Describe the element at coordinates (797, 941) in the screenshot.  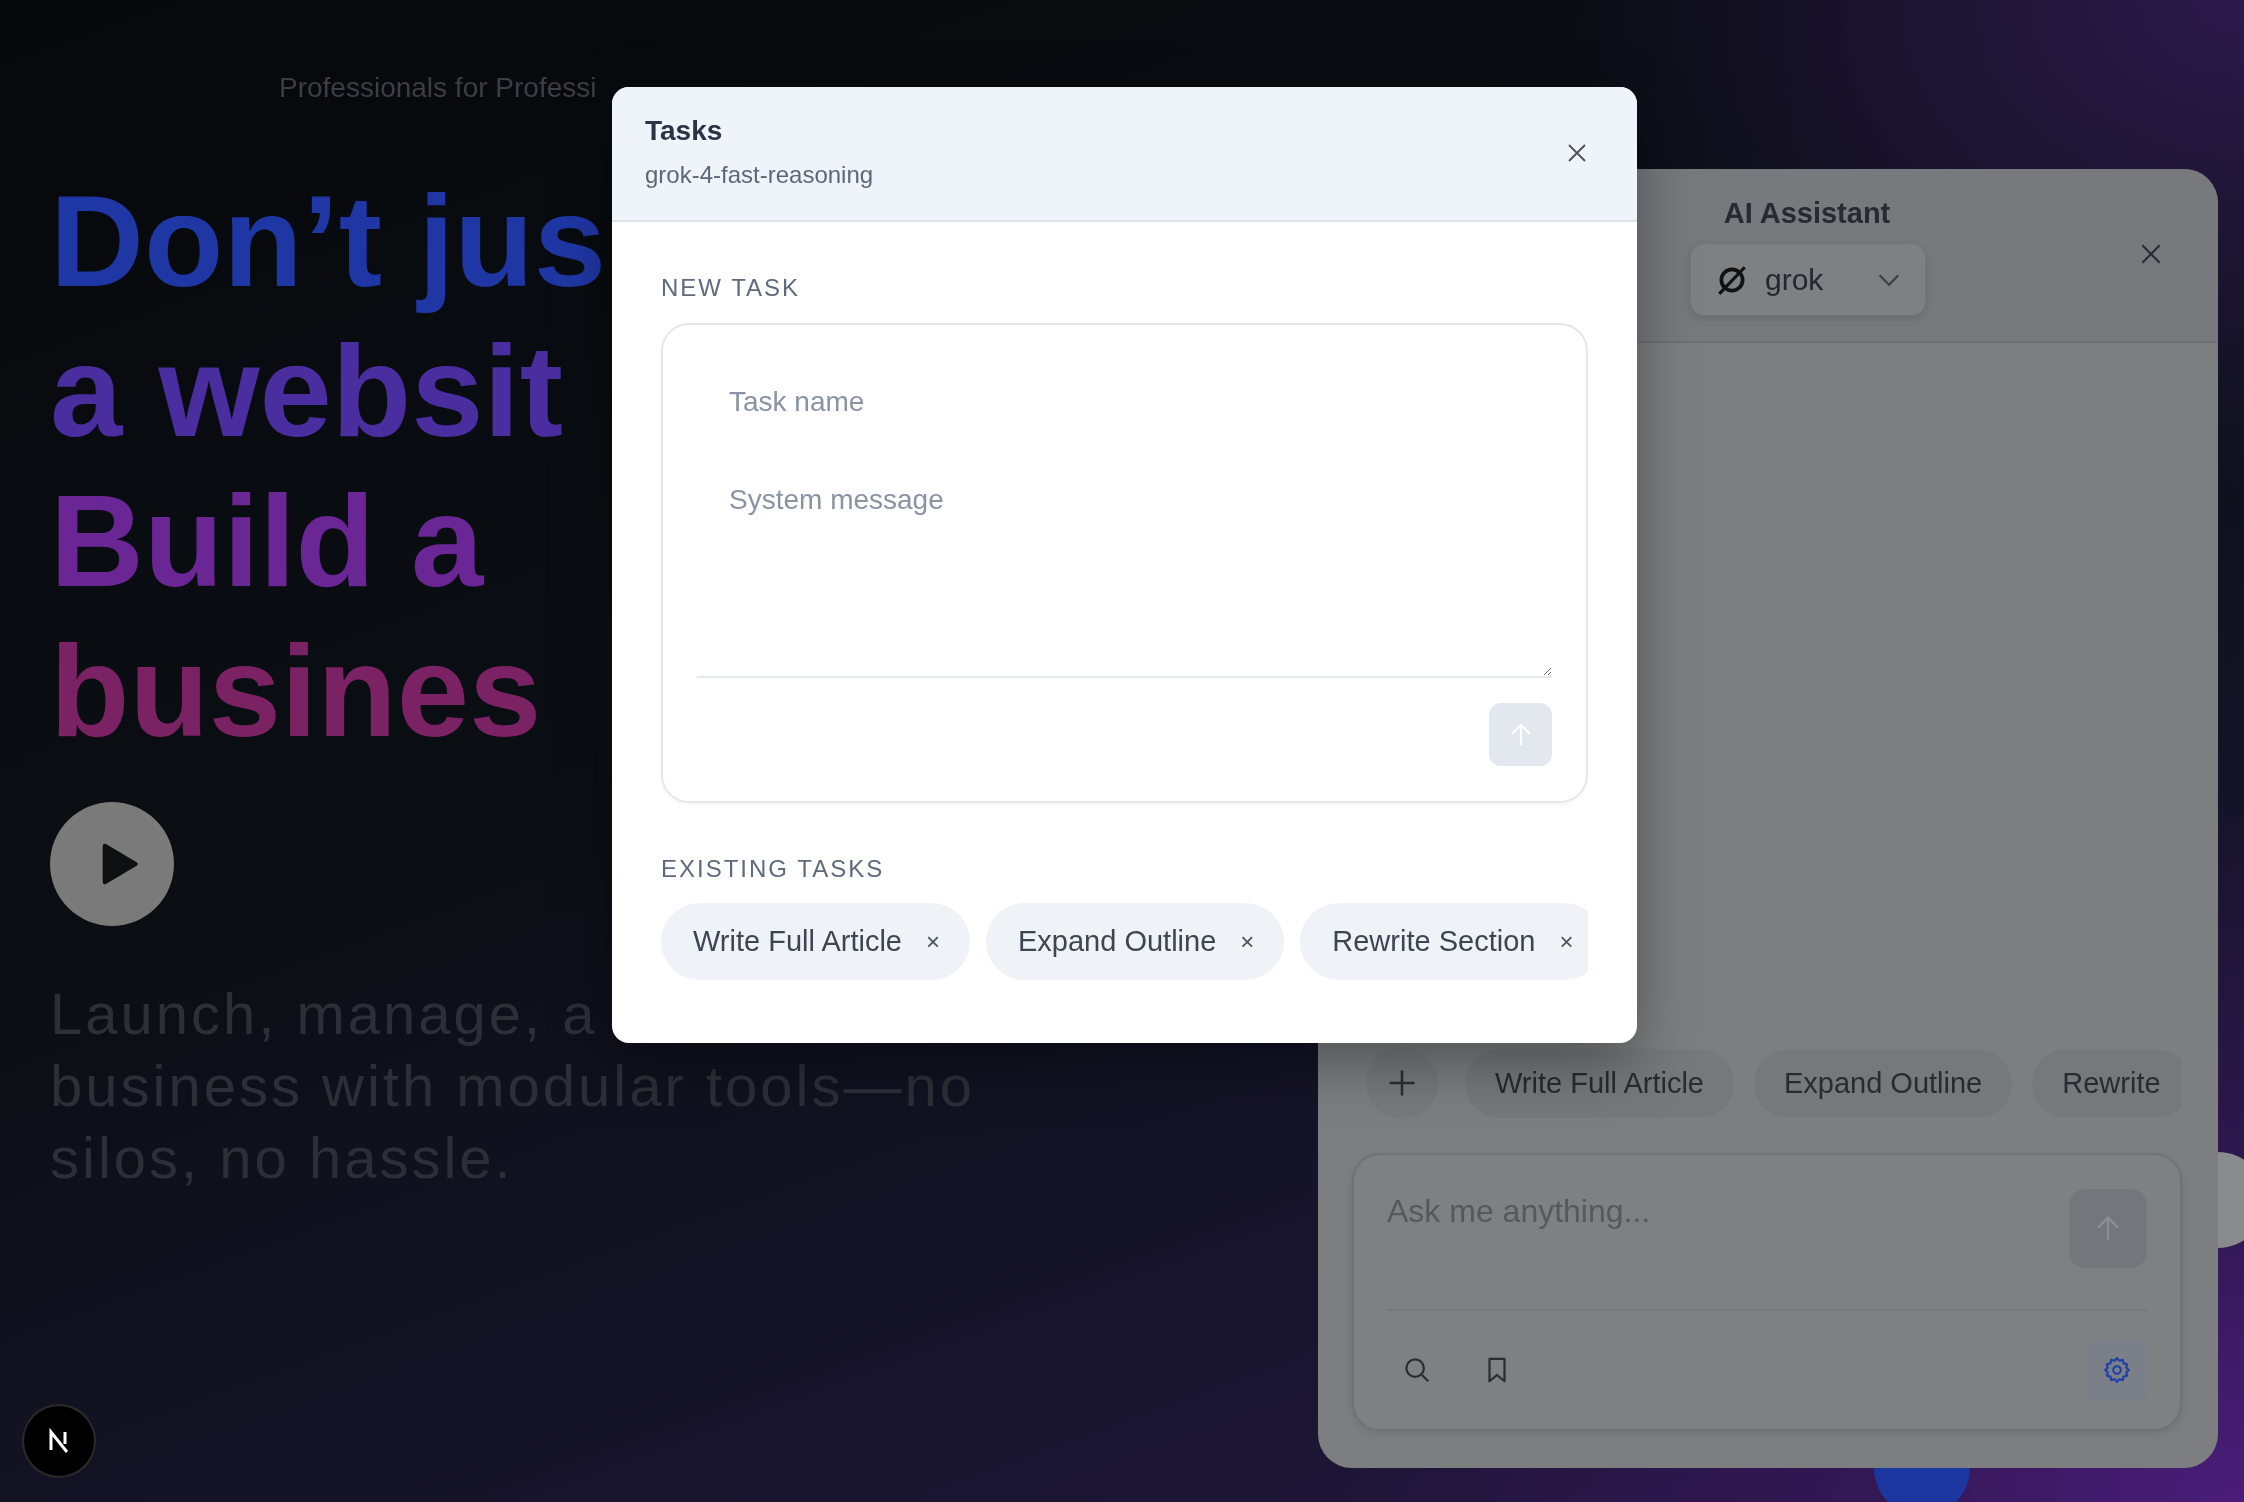
I see `task-label: Write Full Article` at that location.